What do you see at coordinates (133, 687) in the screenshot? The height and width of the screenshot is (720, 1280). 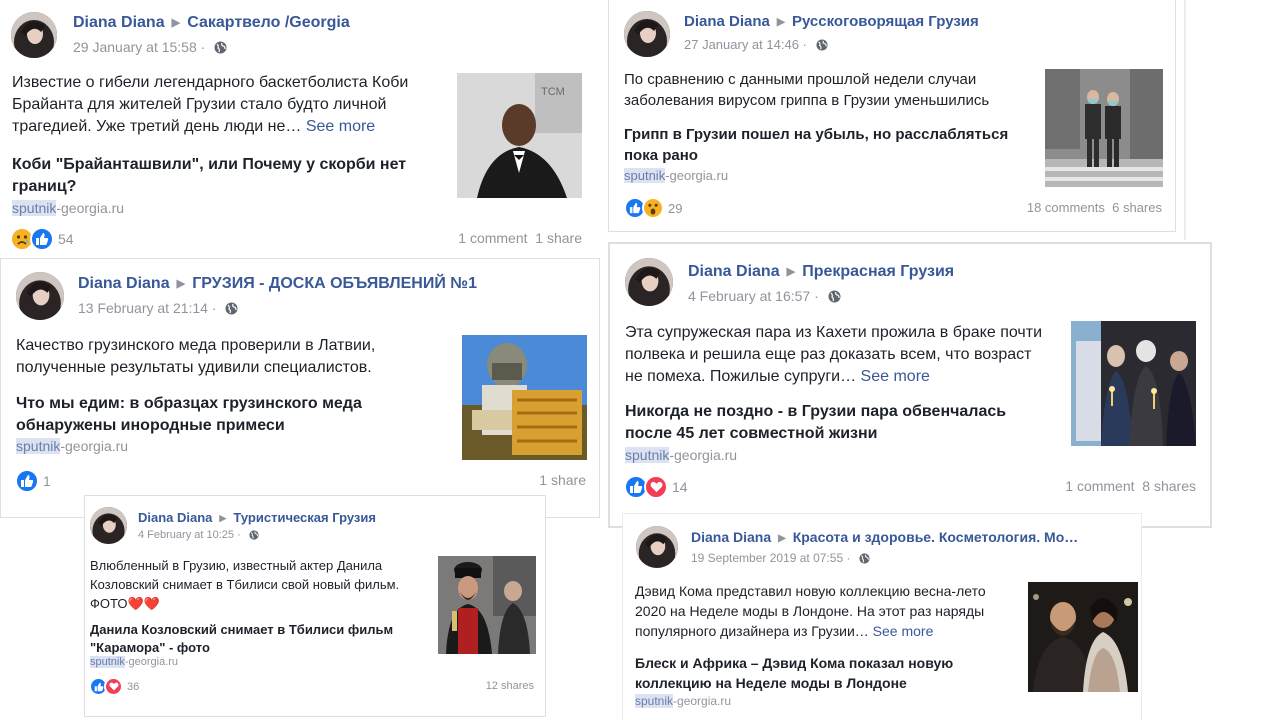 I see `reaction-count: 36` at bounding box center [133, 687].